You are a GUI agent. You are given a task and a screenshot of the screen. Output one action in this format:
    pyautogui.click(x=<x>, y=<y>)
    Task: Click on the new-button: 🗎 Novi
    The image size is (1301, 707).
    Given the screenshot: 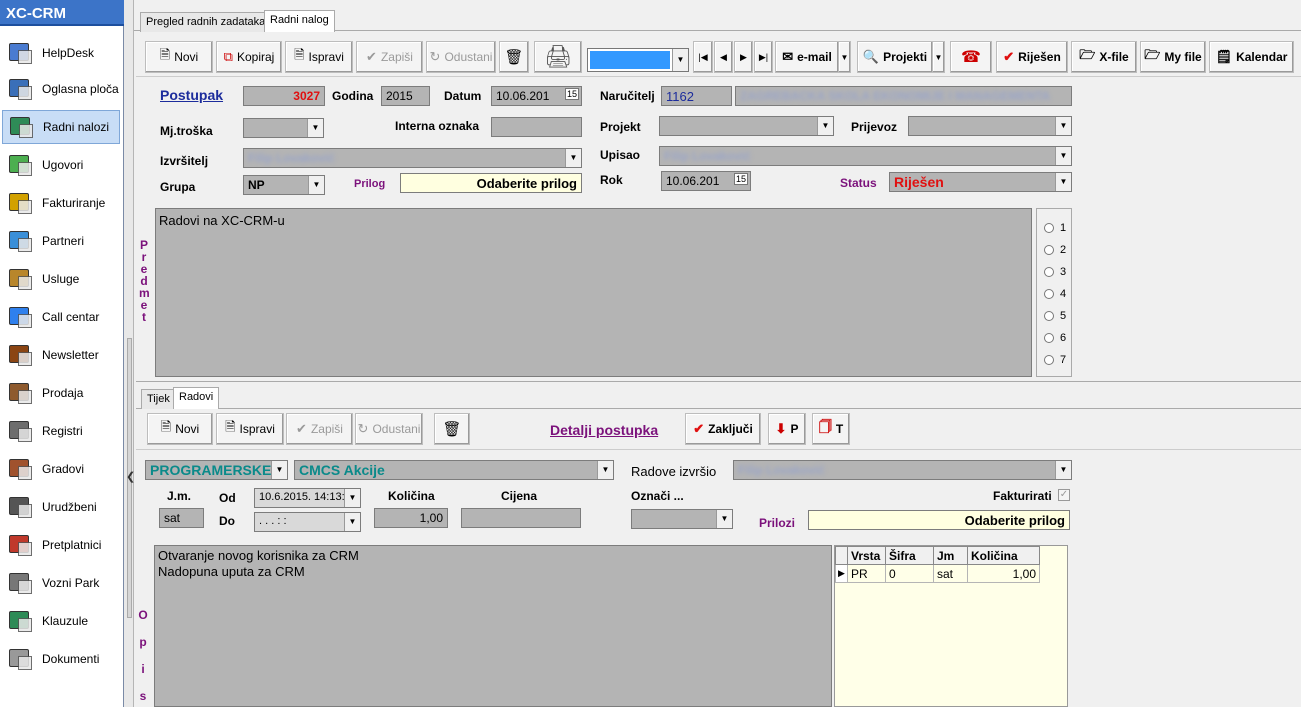 What is the action you would take?
    pyautogui.click(x=179, y=57)
    